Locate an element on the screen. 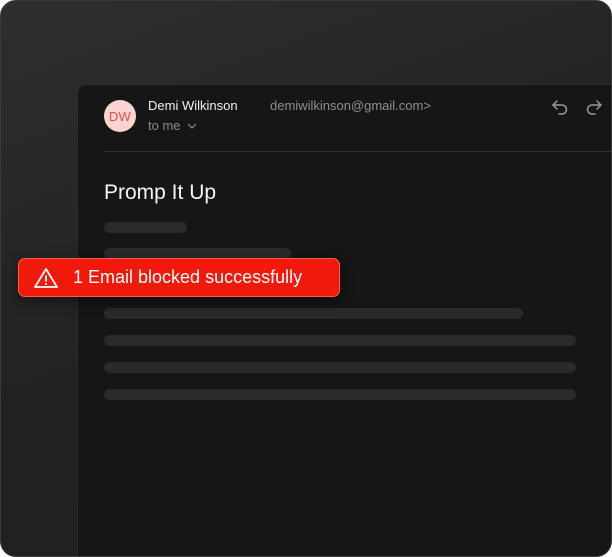 The height and width of the screenshot is (557, 612). warning-icon is located at coordinates (46, 277).